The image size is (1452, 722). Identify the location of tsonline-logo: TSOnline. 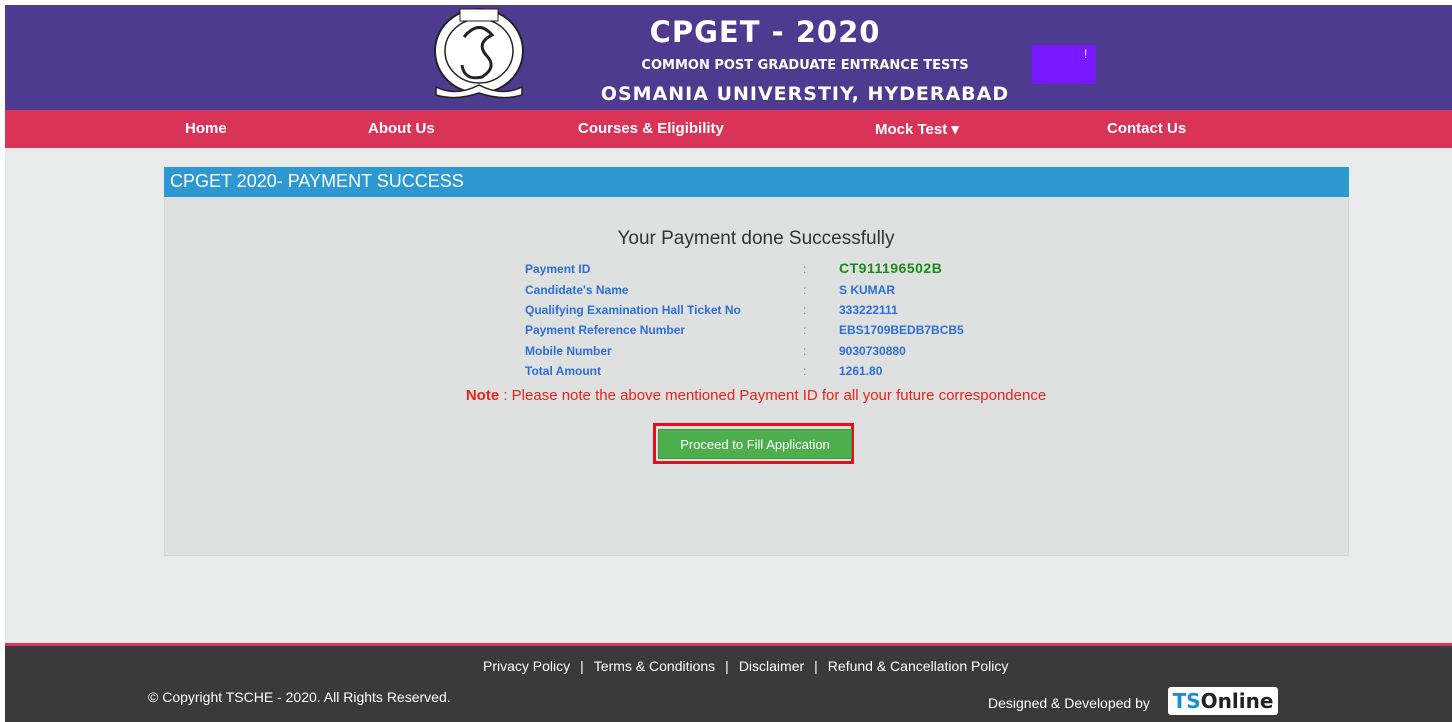
(1223, 701).